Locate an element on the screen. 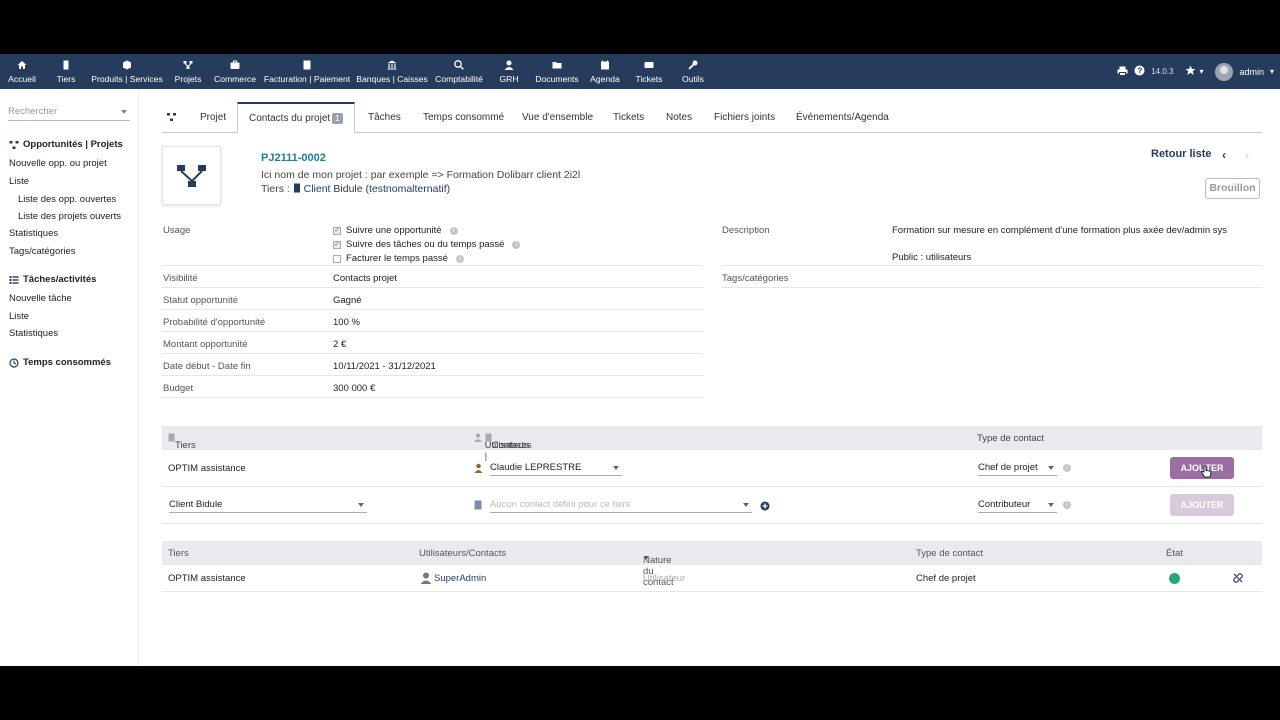 This screenshot has height=720, width=1280. status-dot is located at coordinates (1174, 578).